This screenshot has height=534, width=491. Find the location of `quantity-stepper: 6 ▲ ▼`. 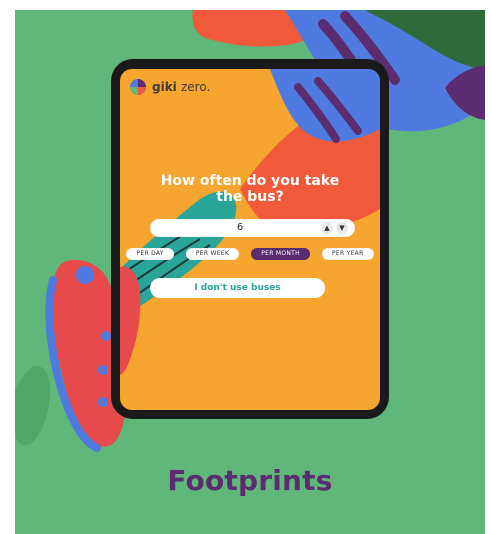

quantity-stepper: 6 ▲ ▼ is located at coordinates (252, 228).